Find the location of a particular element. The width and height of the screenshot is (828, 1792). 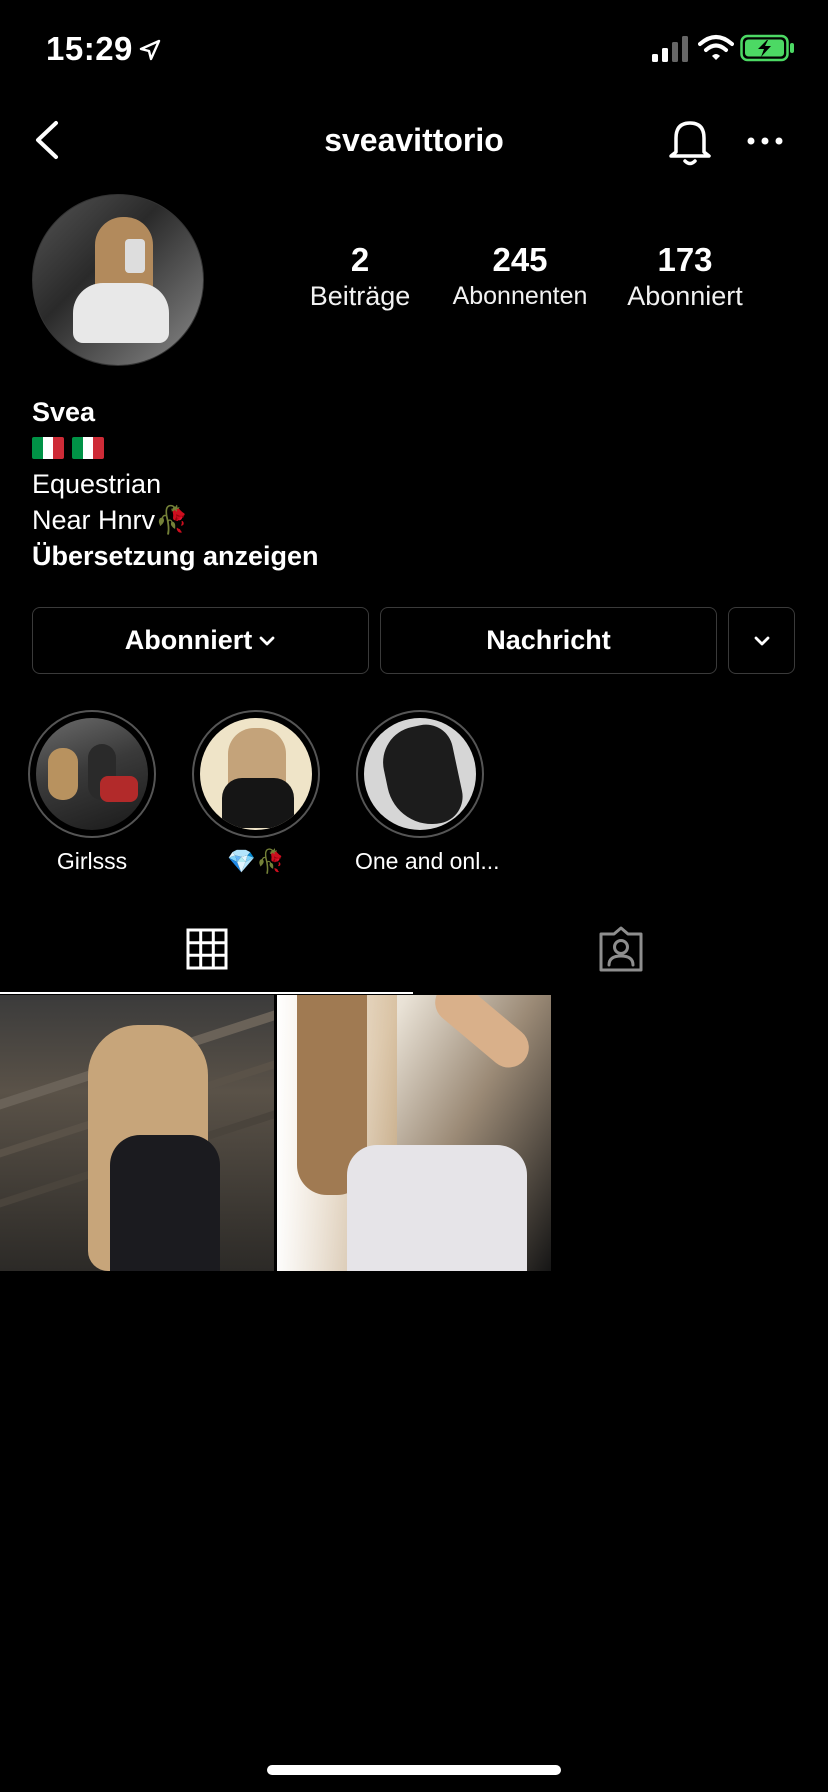

stat-posts-value: 2 is located at coordinates (360, 259).